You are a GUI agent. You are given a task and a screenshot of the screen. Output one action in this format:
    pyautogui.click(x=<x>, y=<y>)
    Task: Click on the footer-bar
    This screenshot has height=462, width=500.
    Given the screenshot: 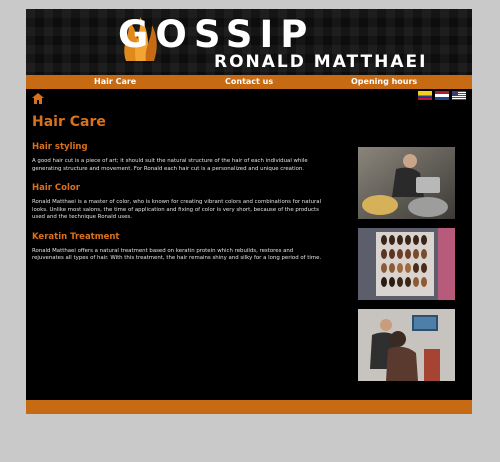 What is the action you would take?
    pyautogui.click(x=249, y=407)
    